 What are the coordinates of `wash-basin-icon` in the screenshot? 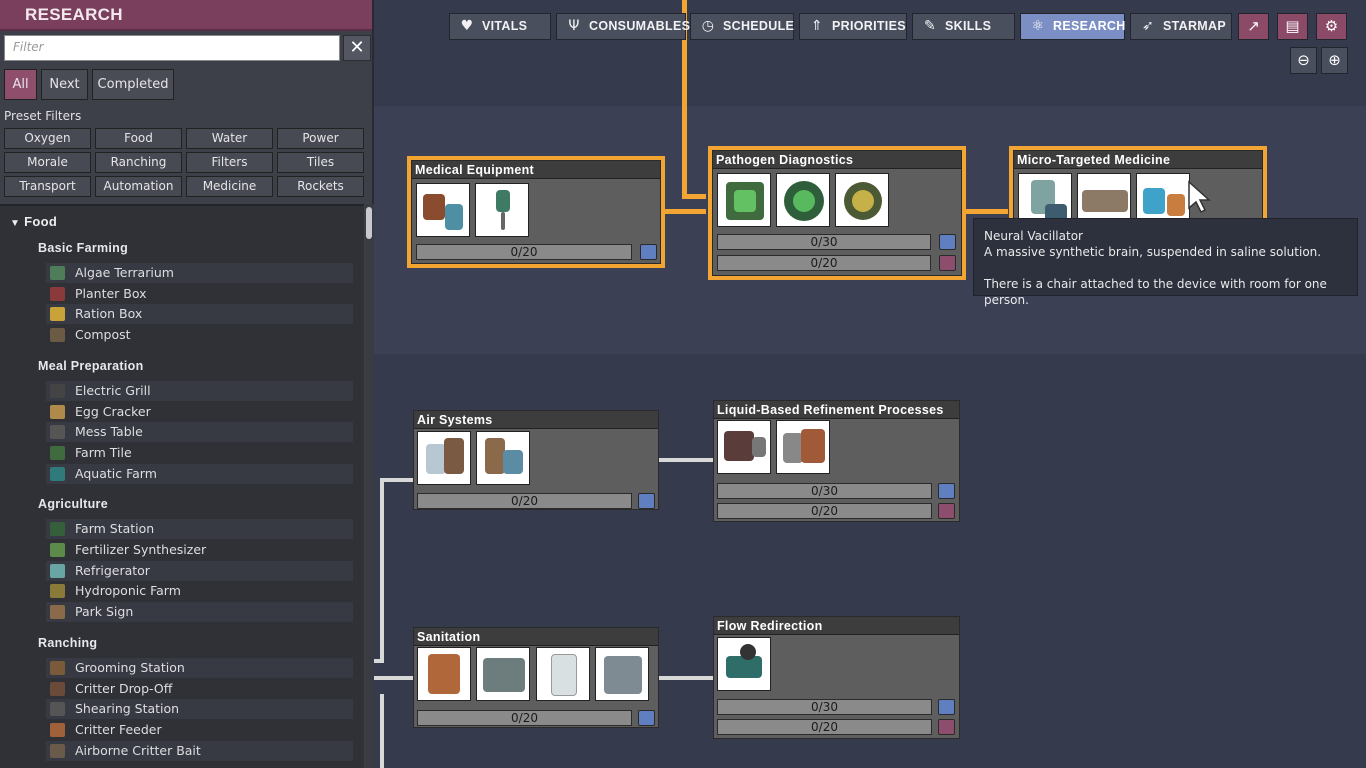 It's located at (444, 674).